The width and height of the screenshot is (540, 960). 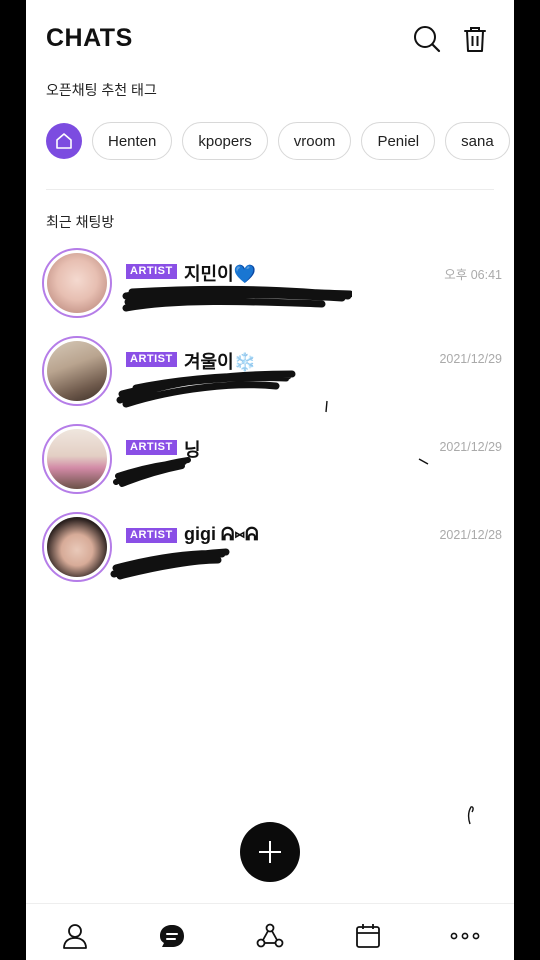 I want to click on chat-list-item: ARTIST 겨울이❄️ 2021/12/29, so click(x=272, y=372).